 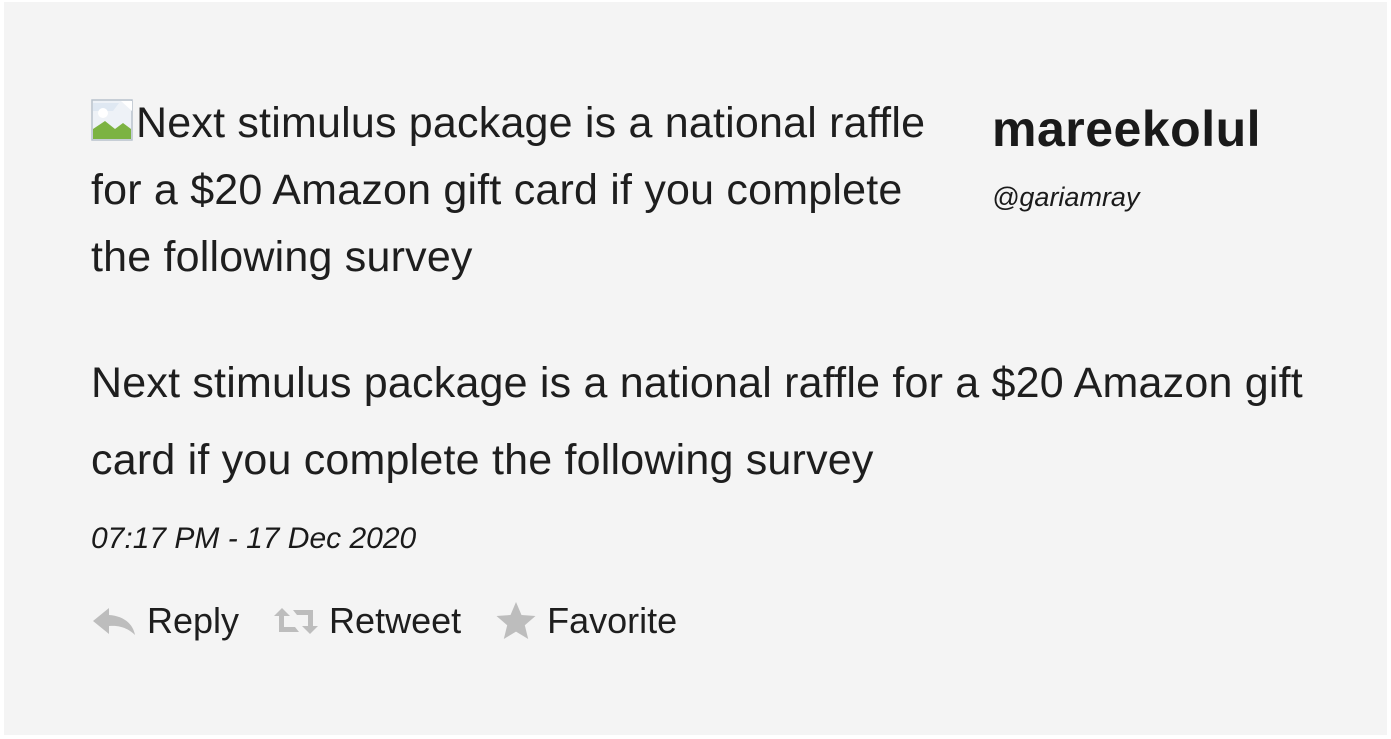 I want to click on broken-image-icon, so click(x=112, y=120).